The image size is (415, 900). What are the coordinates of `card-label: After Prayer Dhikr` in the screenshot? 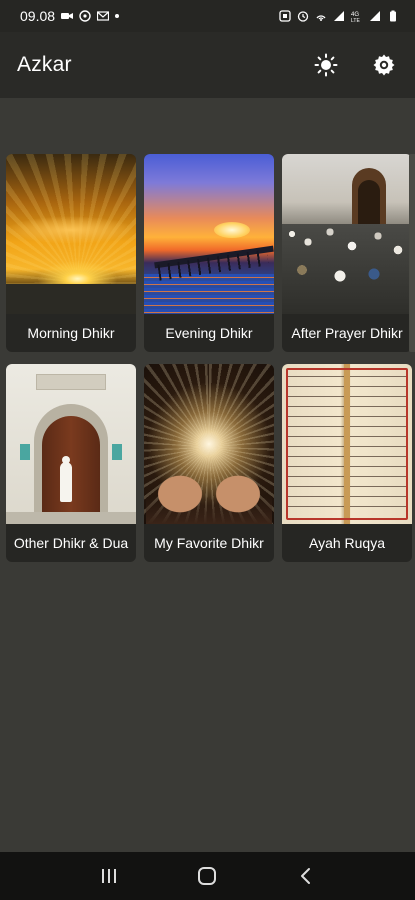 It's located at (347, 333).